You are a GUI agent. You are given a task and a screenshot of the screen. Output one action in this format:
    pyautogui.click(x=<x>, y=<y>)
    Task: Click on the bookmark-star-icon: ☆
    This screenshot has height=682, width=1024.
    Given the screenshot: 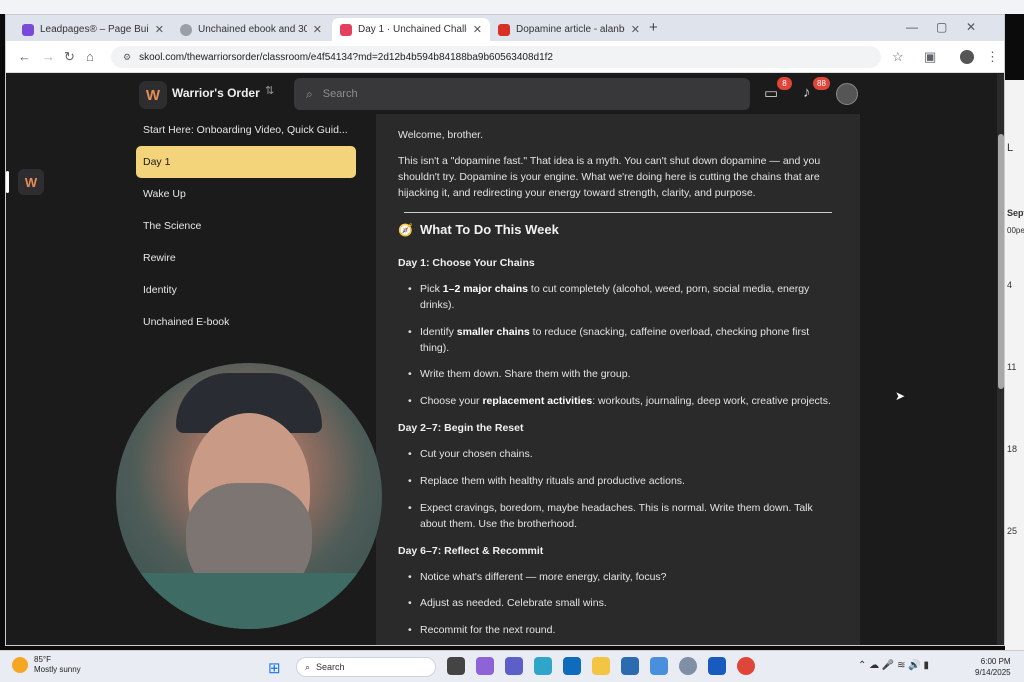 What is the action you would take?
    pyautogui.click(x=898, y=57)
    